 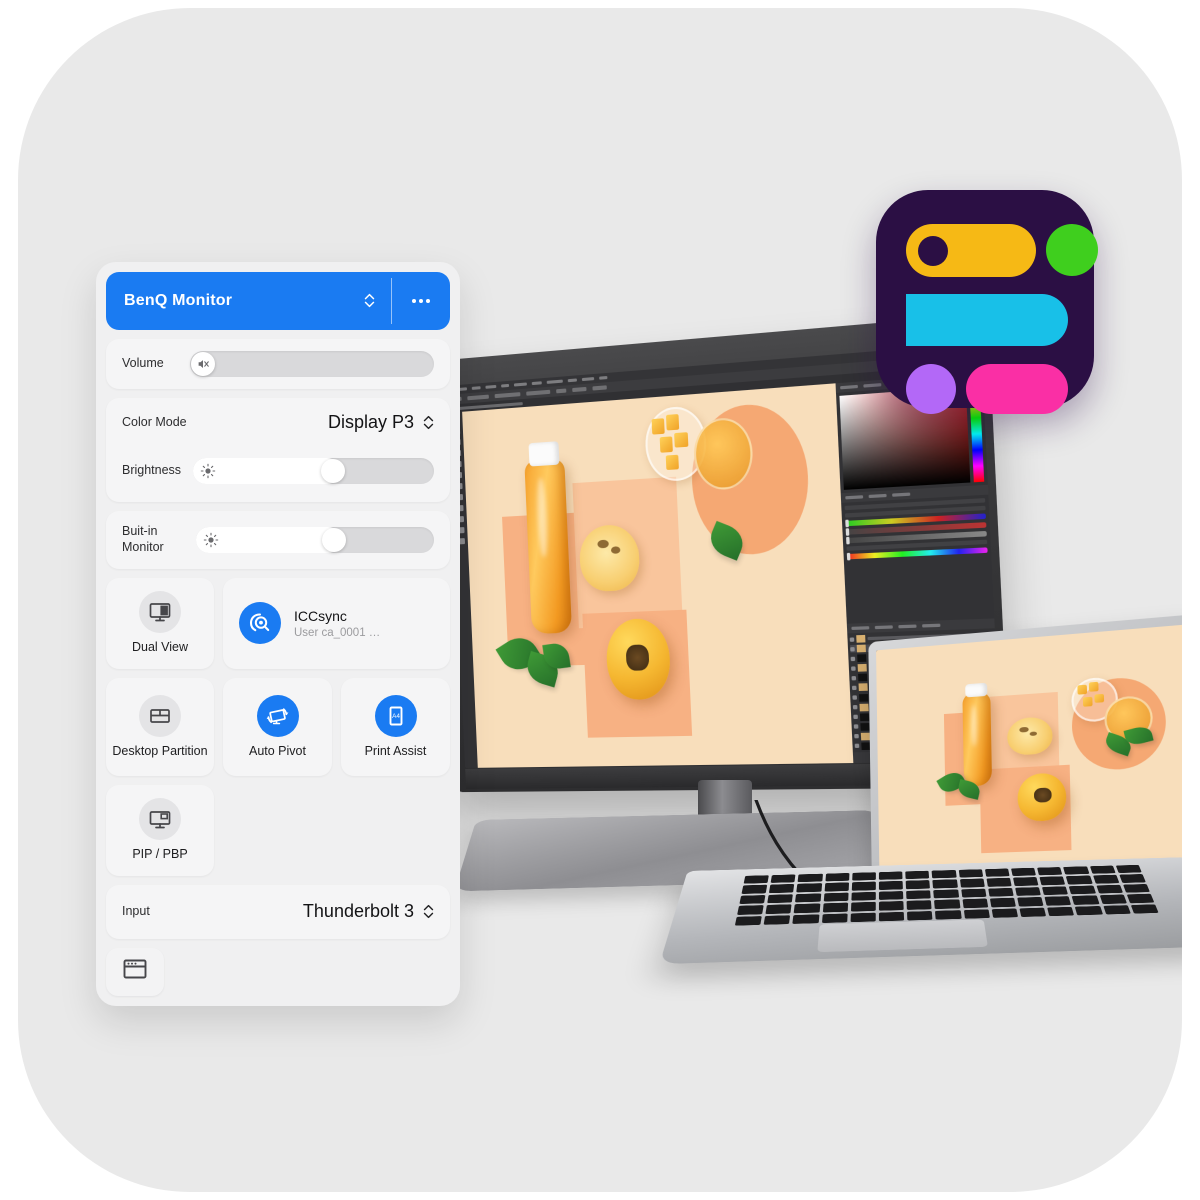 What do you see at coordinates (334, 539) in the screenshot?
I see `builtin-monitor-knob` at bounding box center [334, 539].